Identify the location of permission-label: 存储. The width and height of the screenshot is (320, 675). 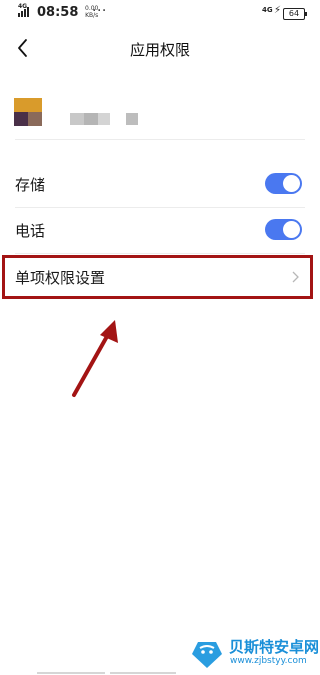
(30, 185).